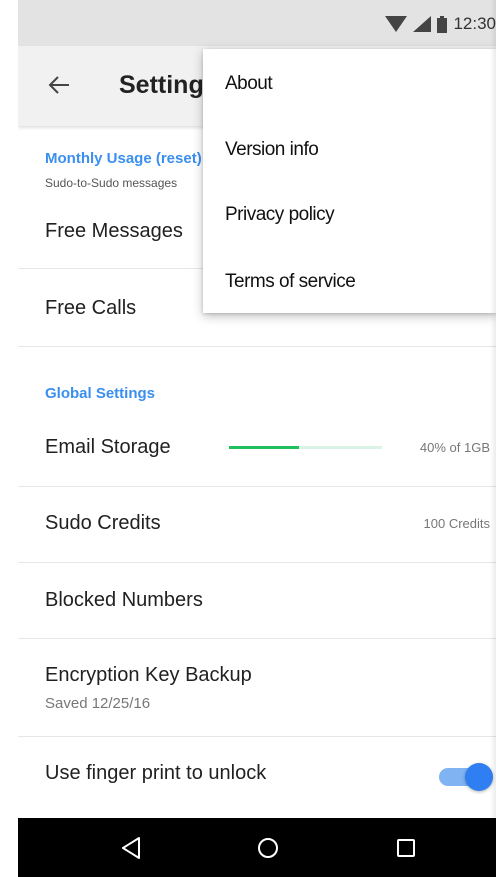 The width and height of the screenshot is (496, 877). I want to click on sudo-credits-label: Sudo Credits, so click(103, 523).